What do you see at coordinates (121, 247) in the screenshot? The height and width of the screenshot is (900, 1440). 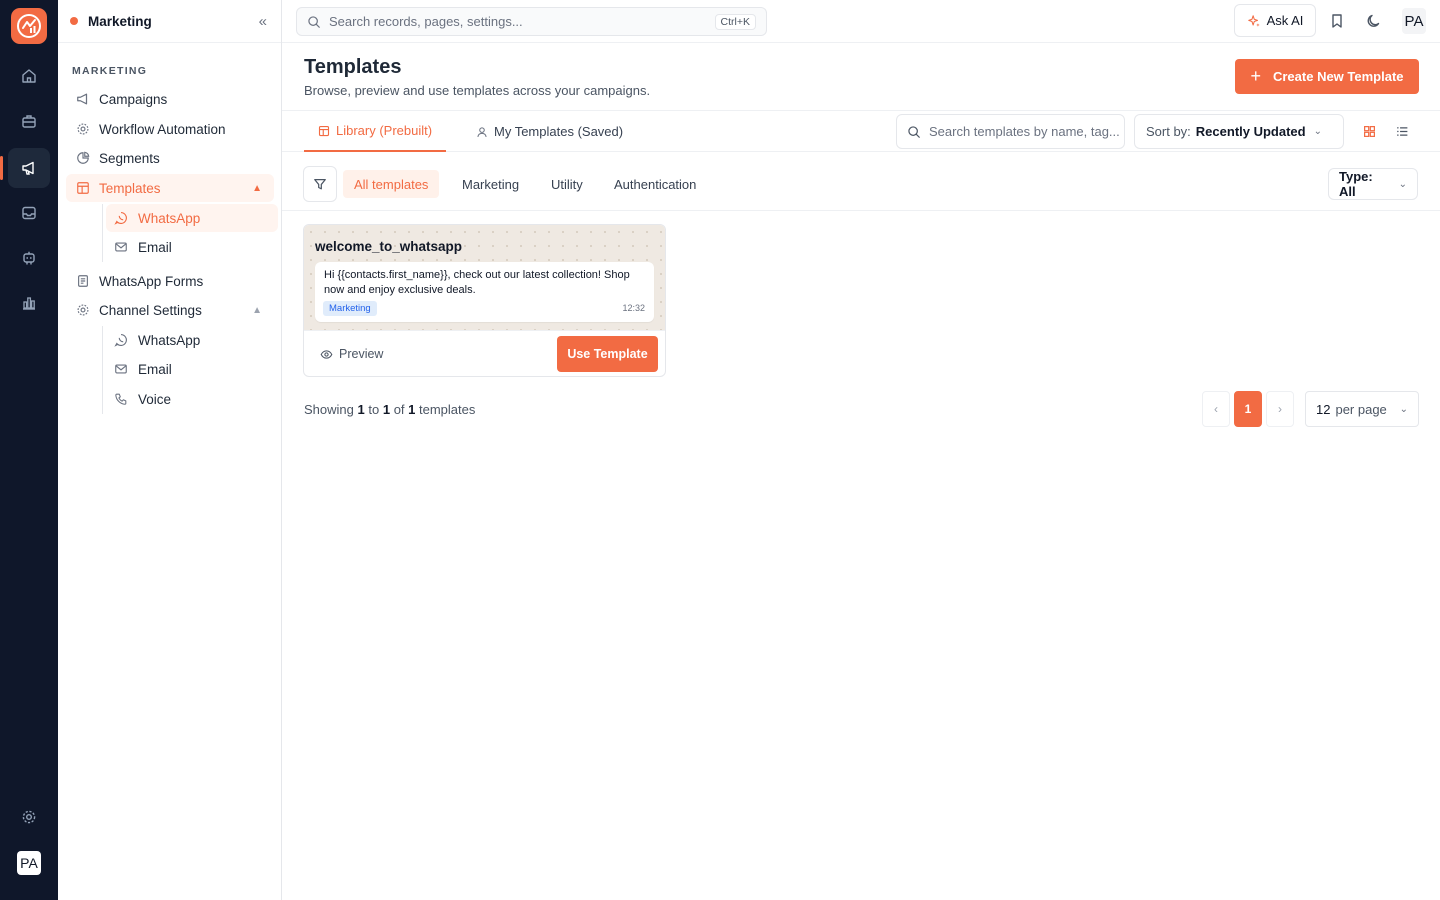 I see `mail-icon` at bounding box center [121, 247].